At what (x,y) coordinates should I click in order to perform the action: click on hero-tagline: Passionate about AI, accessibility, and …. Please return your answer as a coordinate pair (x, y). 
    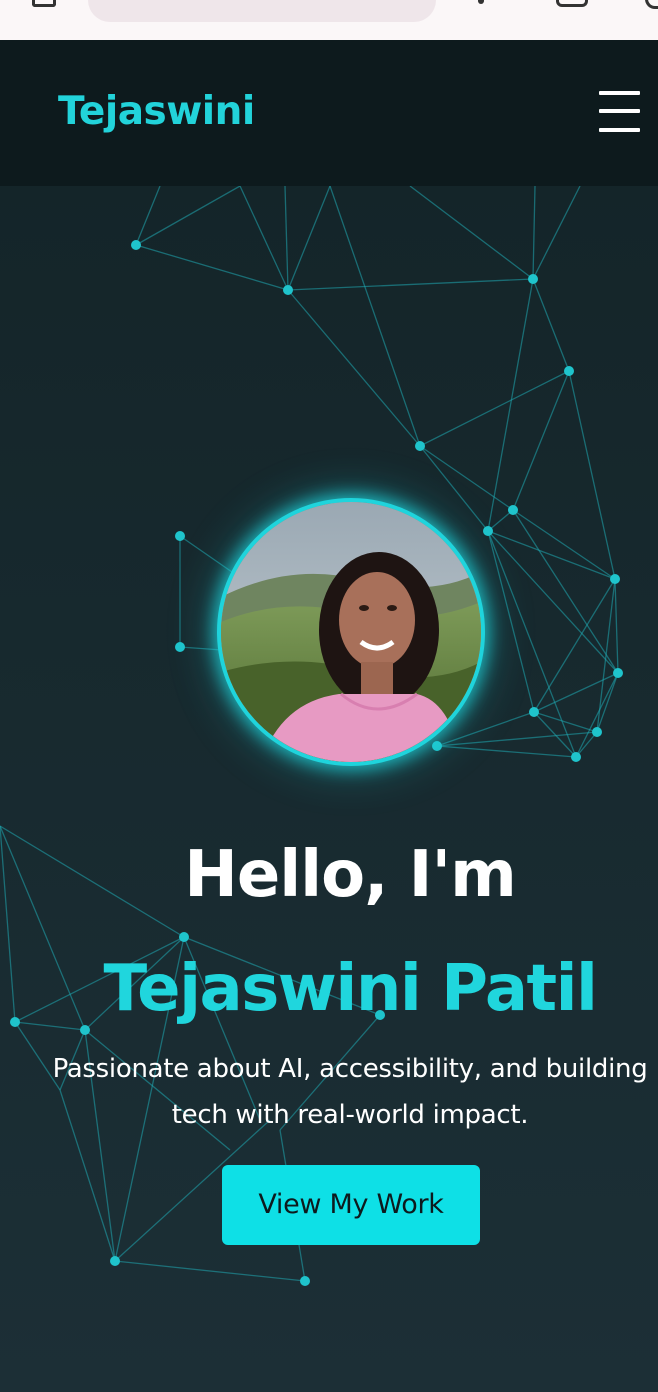
    Looking at the image, I should click on (350, 1092).